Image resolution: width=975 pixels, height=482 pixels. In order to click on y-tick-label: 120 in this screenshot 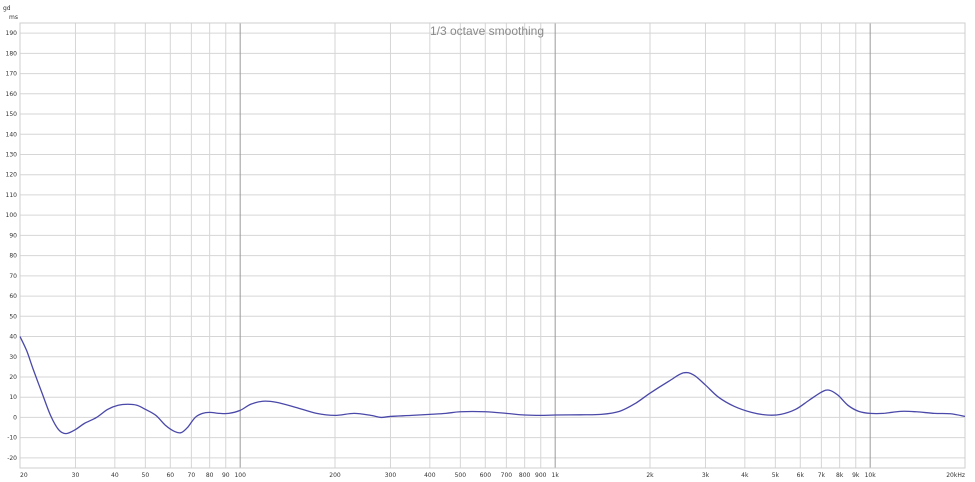, I will do `click(12, 175)`.